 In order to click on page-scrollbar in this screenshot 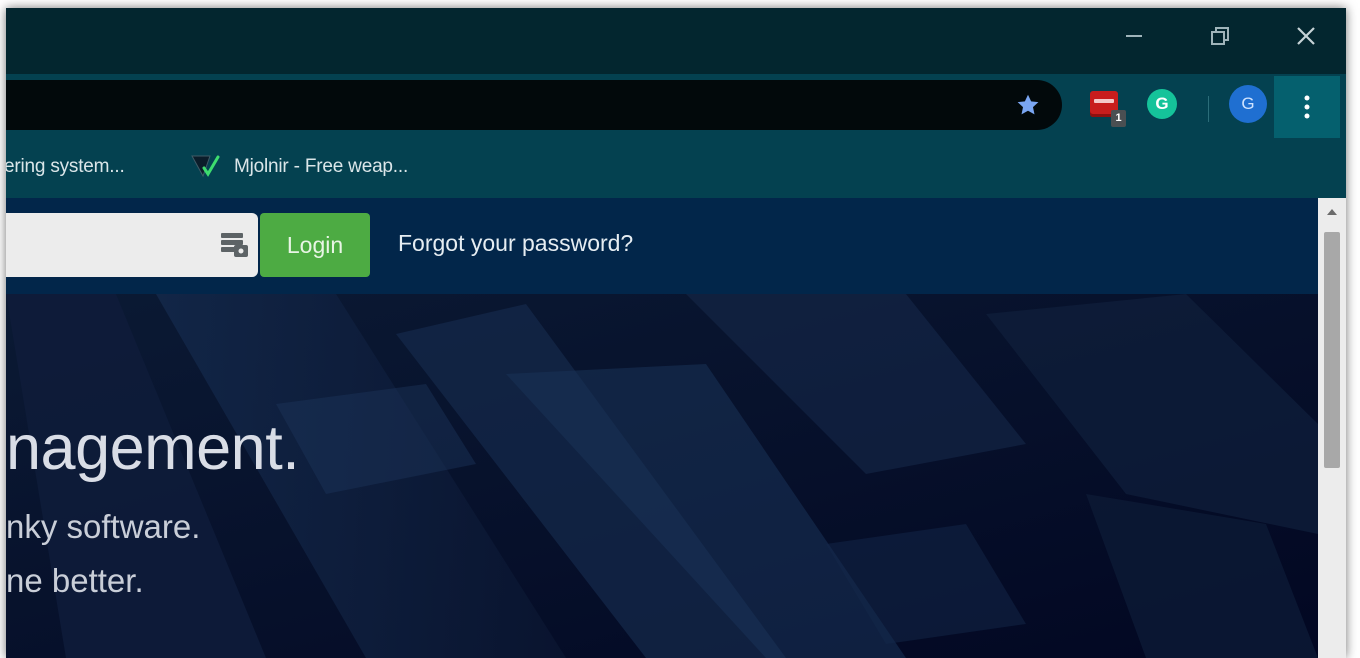, I will do `click(1332, 428)`.